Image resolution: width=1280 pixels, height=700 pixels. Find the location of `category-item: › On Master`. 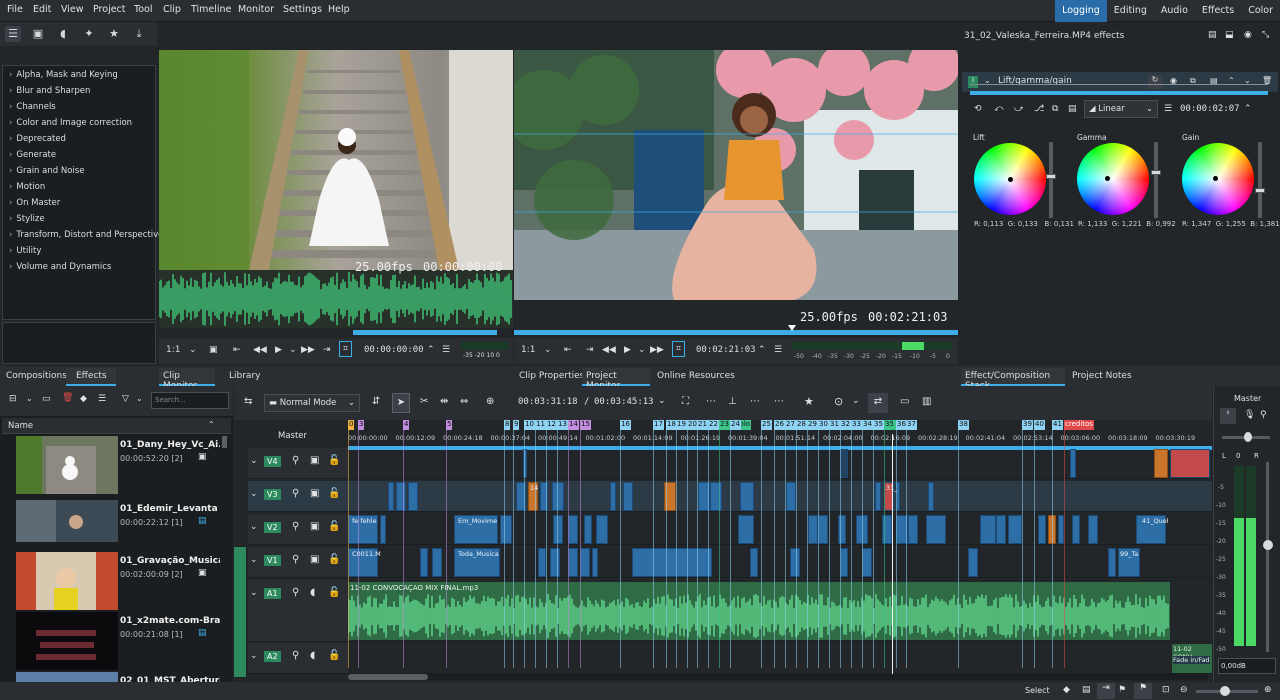

category-item: › On Master is located at coordinates (34, 203).